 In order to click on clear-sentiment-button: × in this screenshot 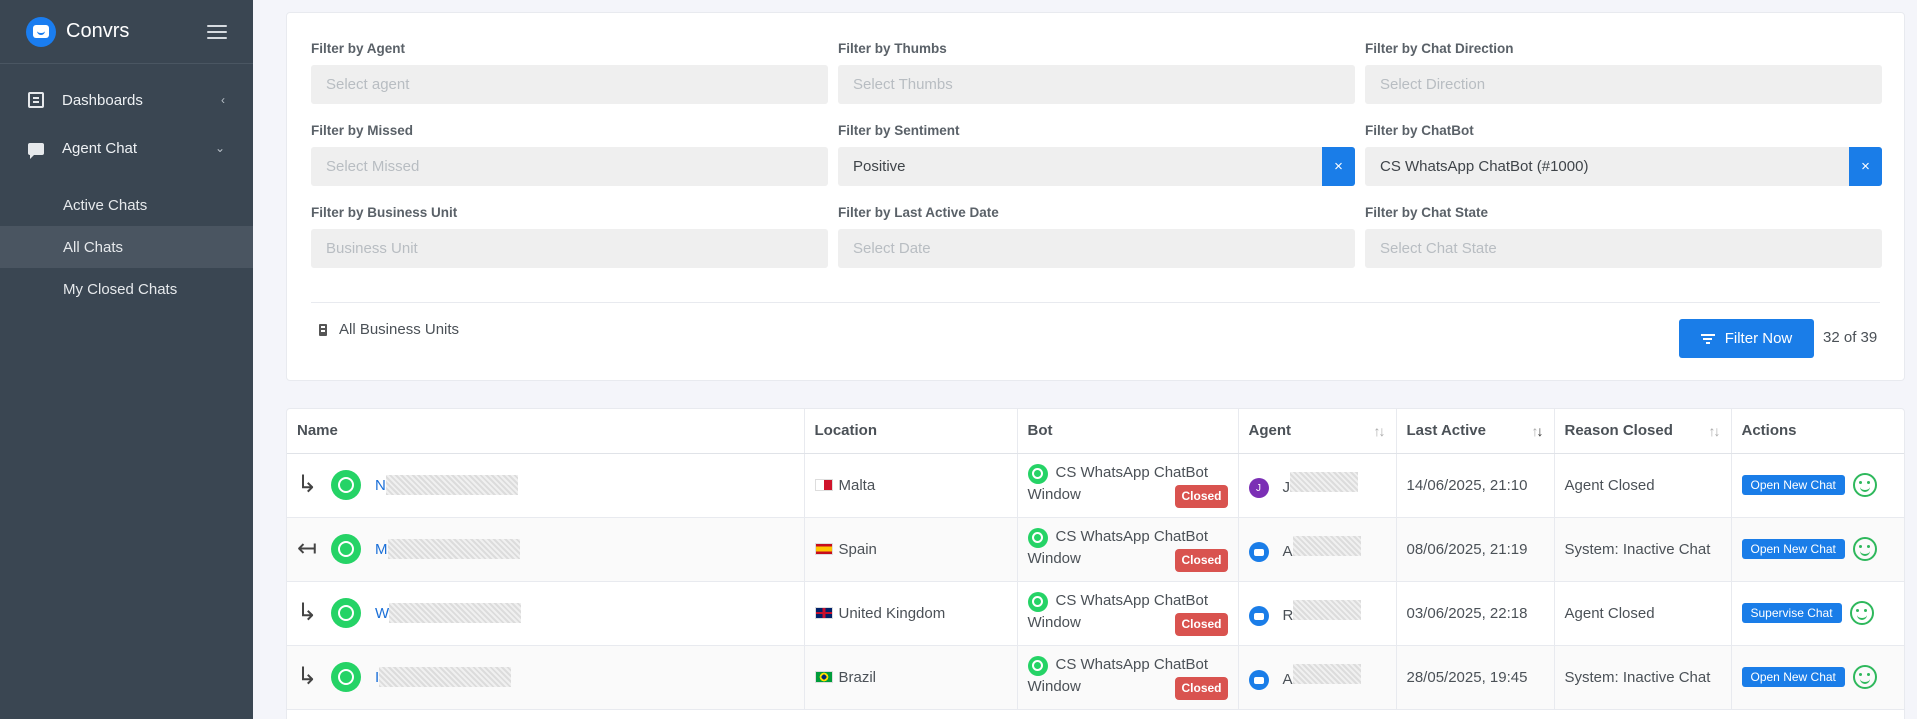, I will do `click(1338, 166)`.